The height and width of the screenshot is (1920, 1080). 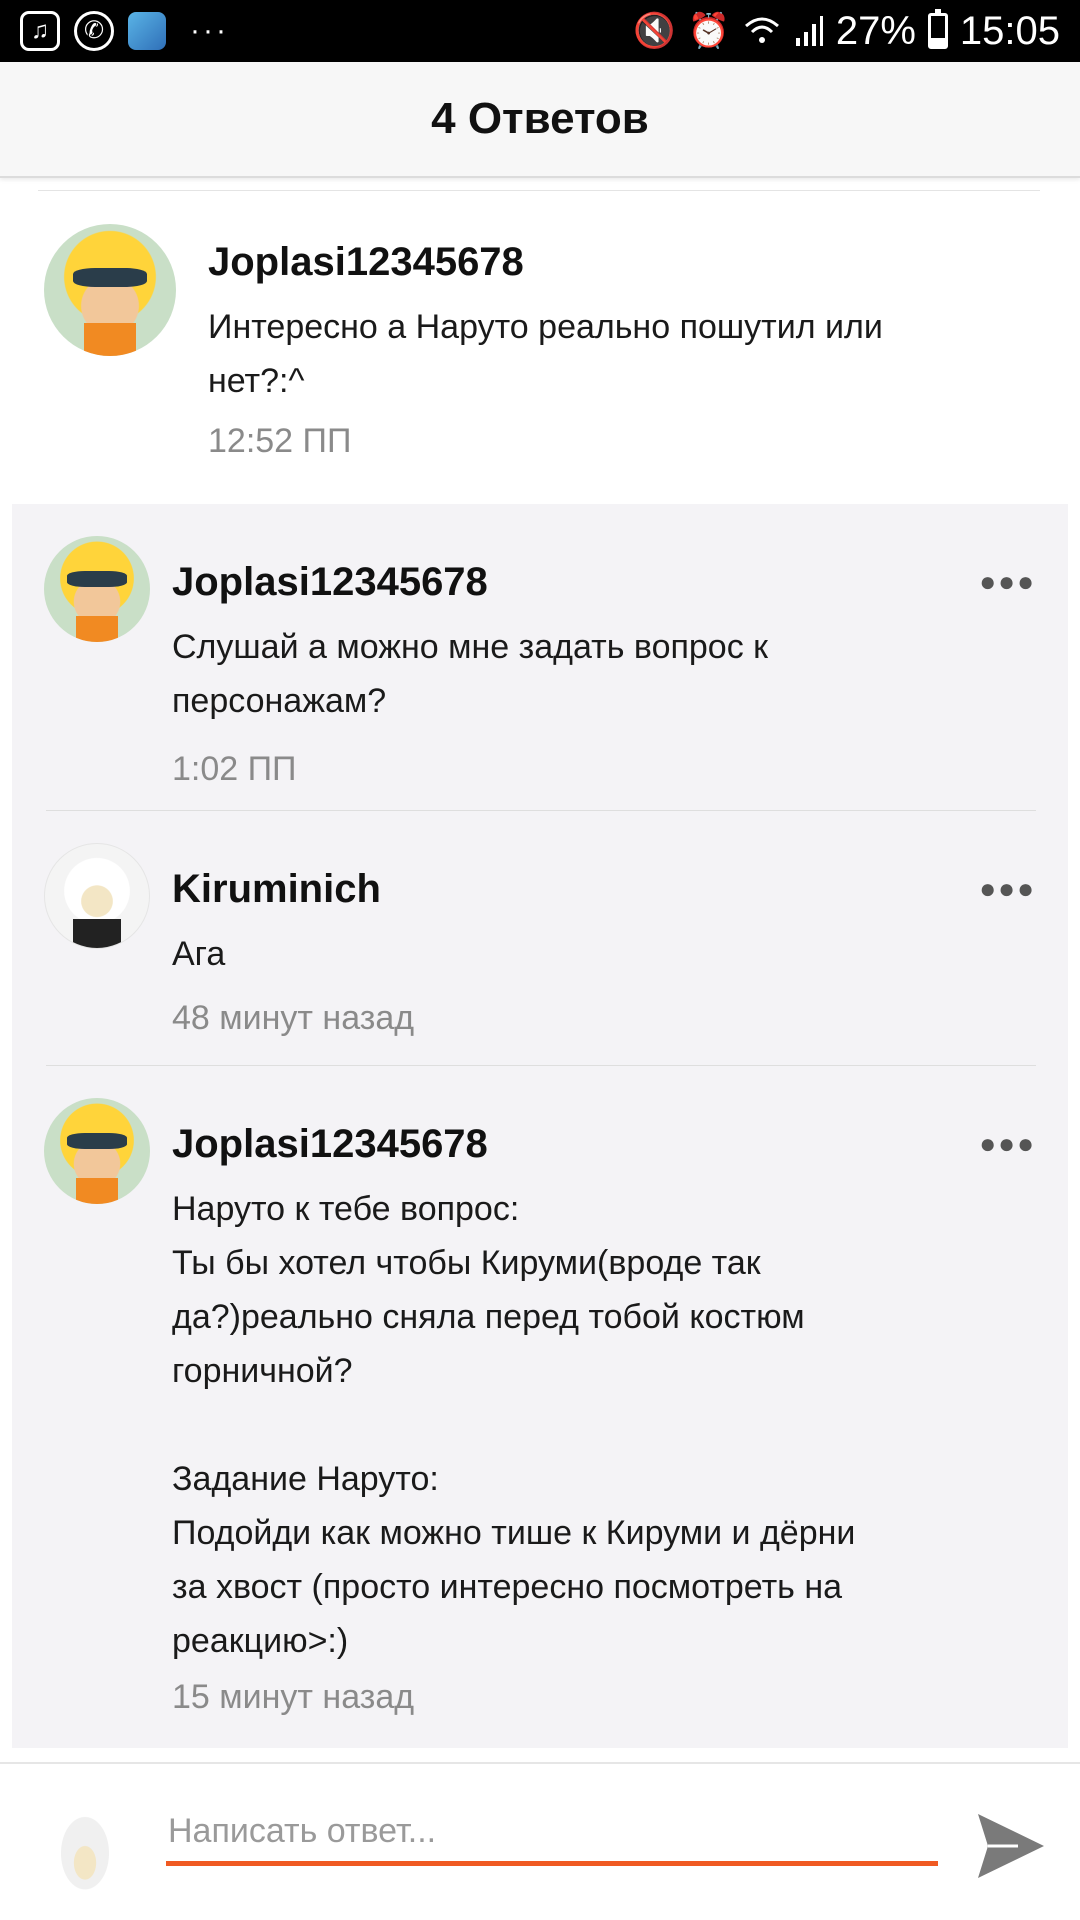 I want to click on signal-icon, so click(x=809, y=31).